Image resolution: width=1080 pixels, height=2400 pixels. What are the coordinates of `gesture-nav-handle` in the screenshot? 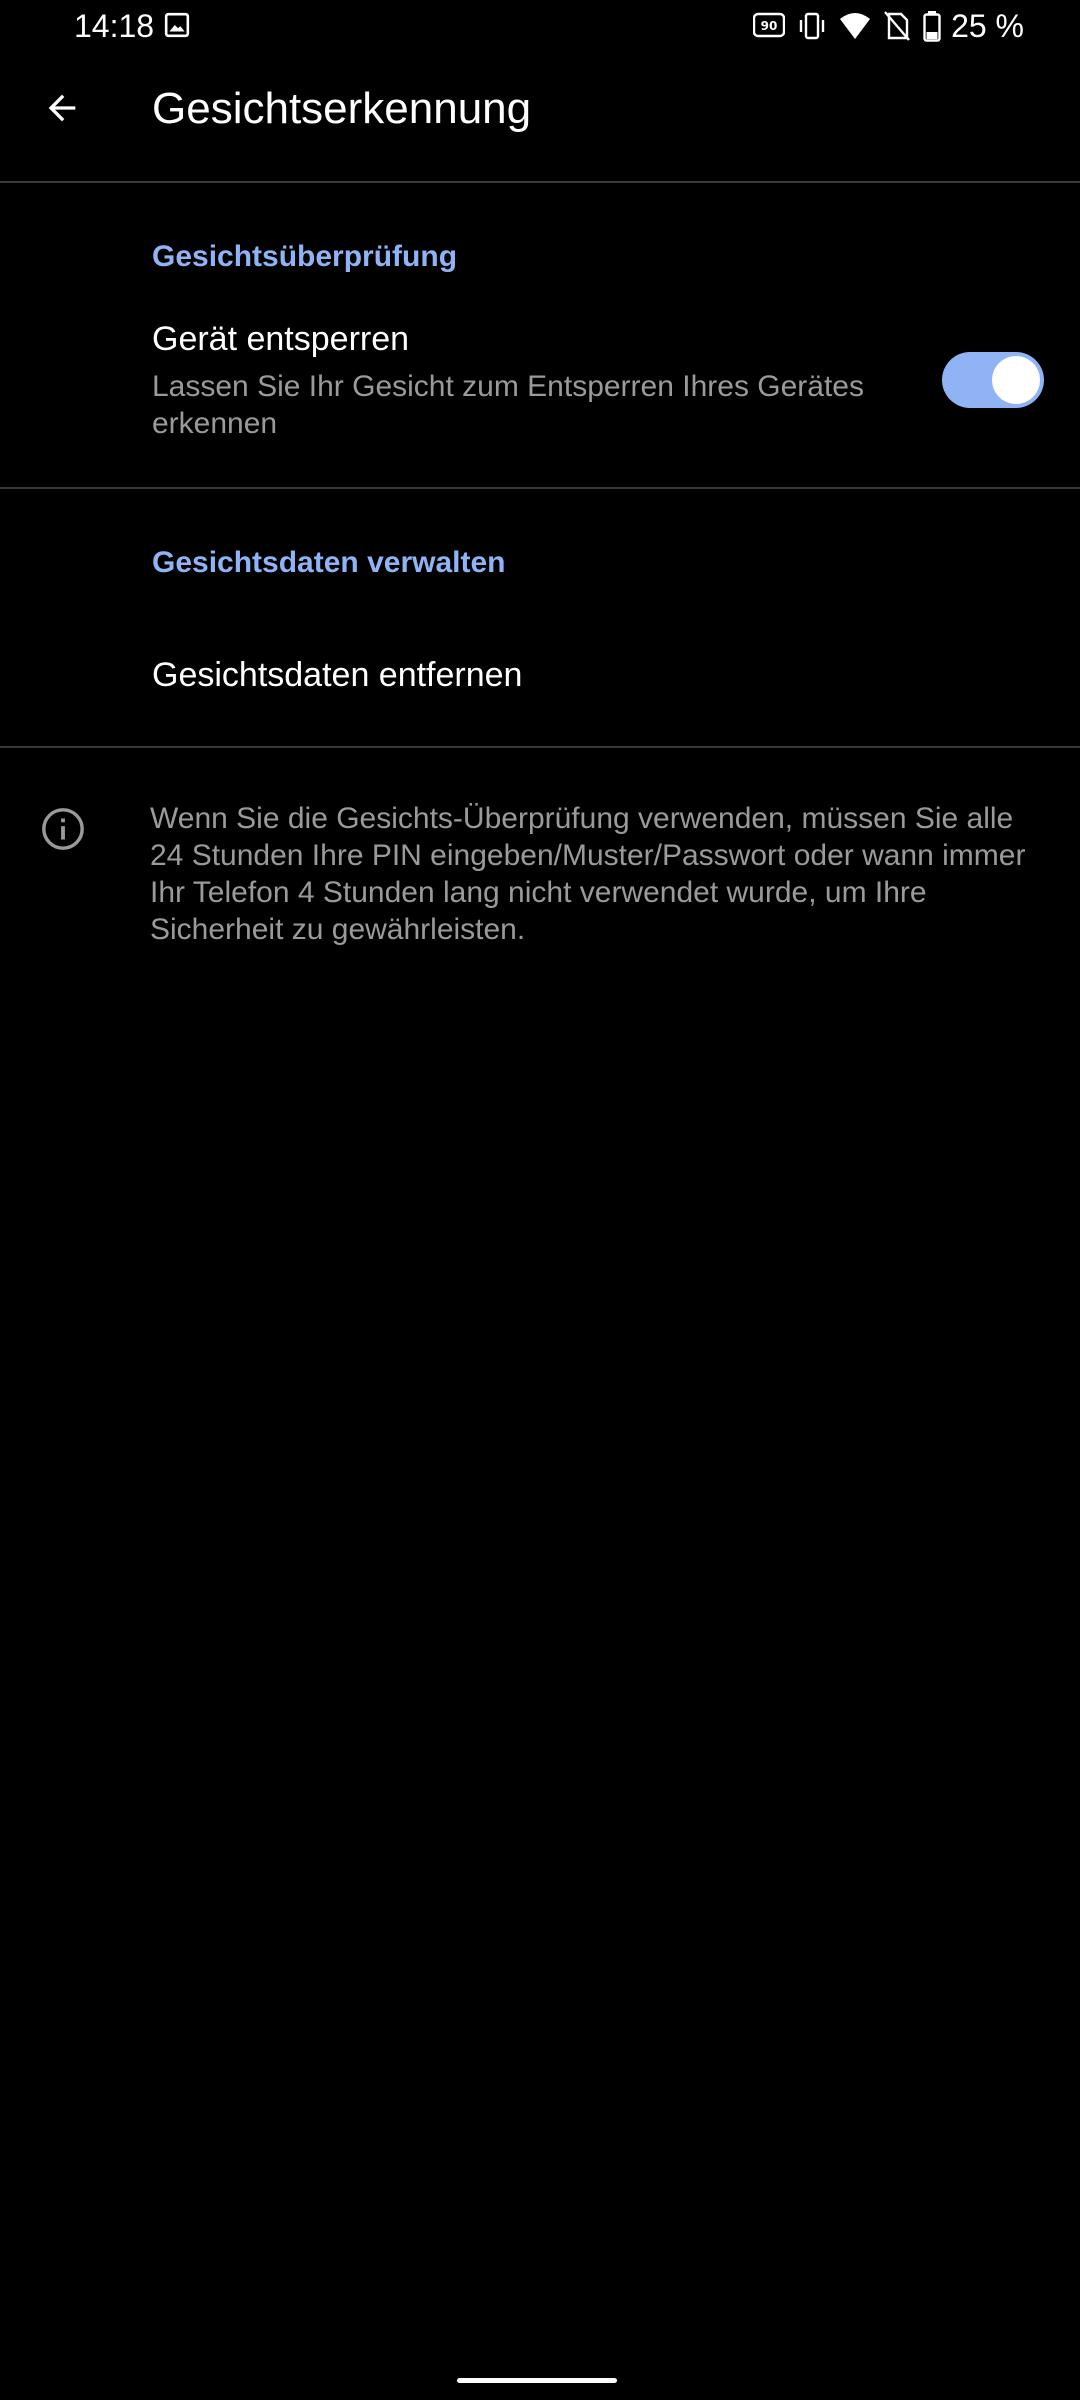 It's located at (537, 2380).